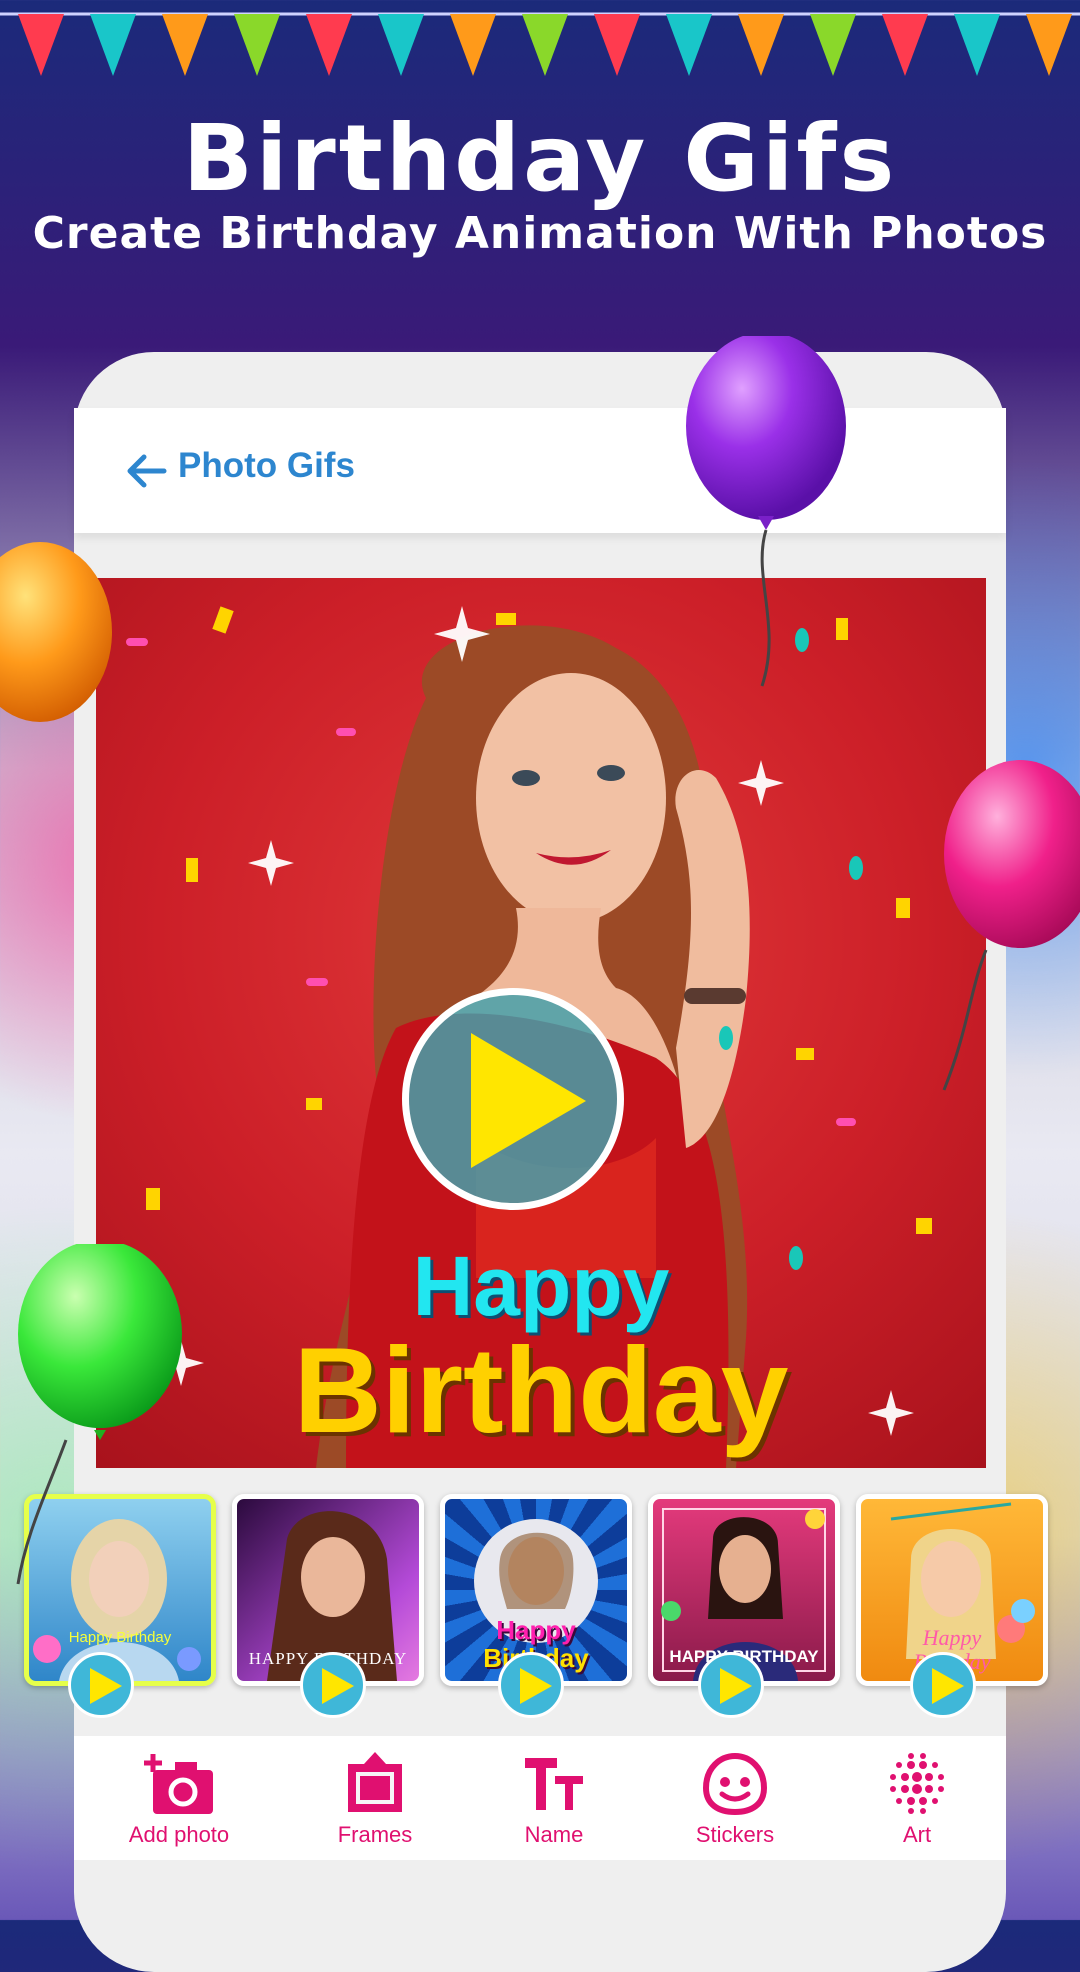  I want to click on arrow-left-icon, so click(147, 471).